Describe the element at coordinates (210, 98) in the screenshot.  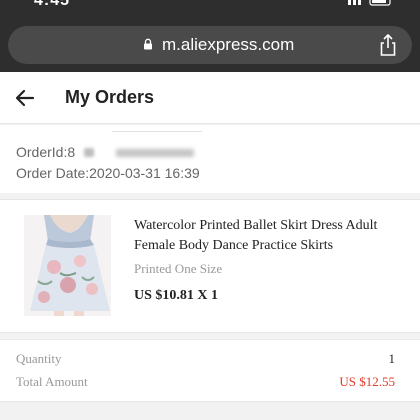
I see `header-bar: My Orders` at that location.